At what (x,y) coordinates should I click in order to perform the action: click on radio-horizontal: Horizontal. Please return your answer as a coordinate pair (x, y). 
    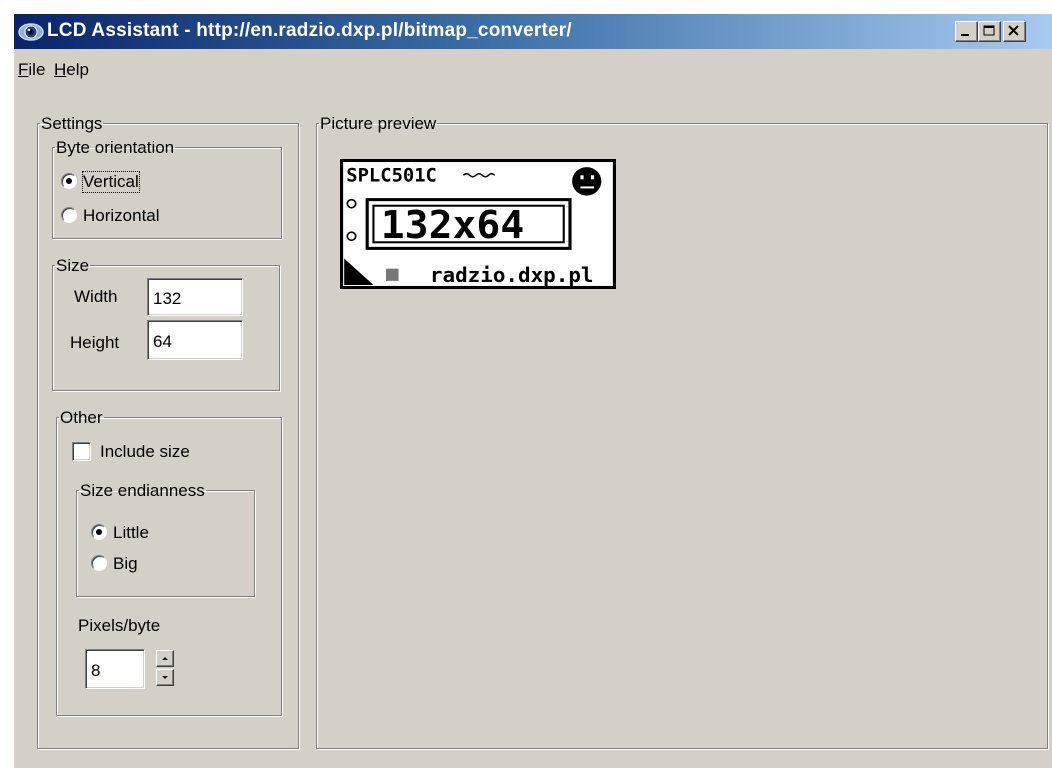
    Looking at the image, I should click on (141, 217).